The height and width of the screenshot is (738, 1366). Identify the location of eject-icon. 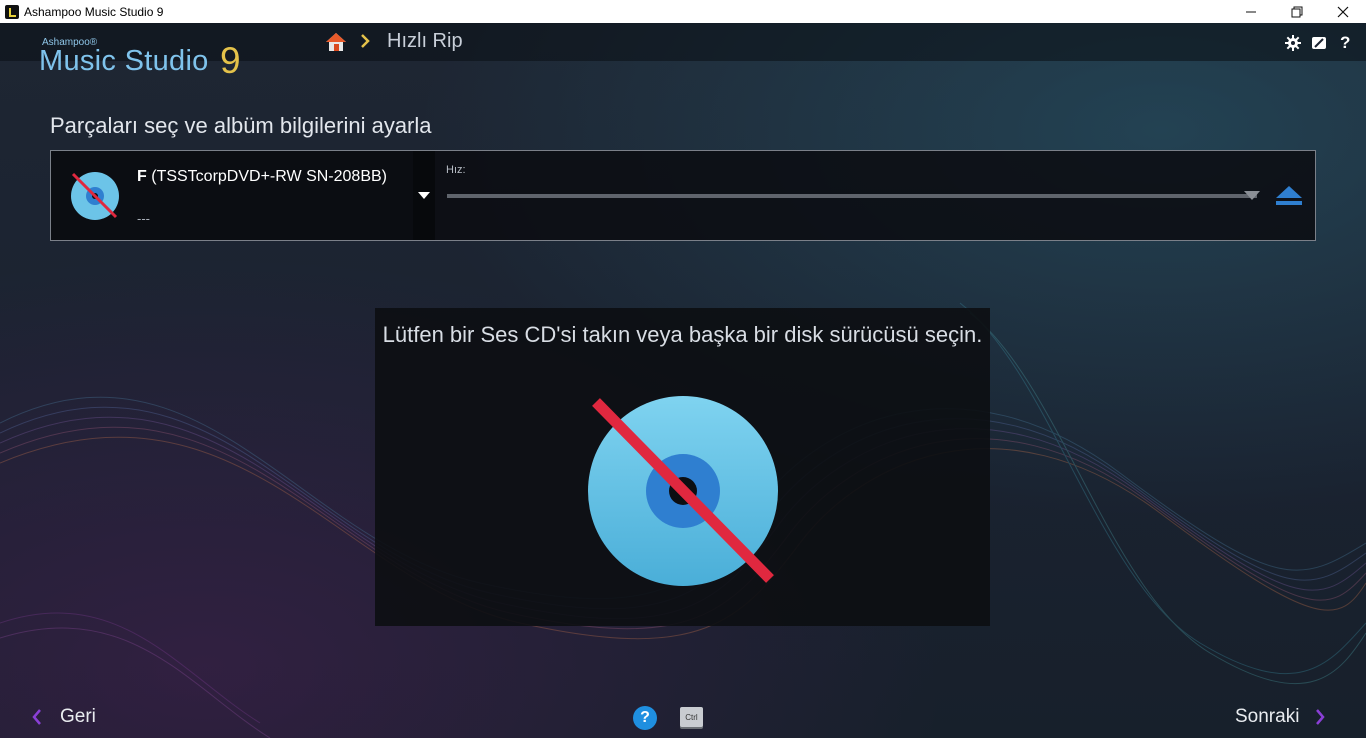
(1289, 196).